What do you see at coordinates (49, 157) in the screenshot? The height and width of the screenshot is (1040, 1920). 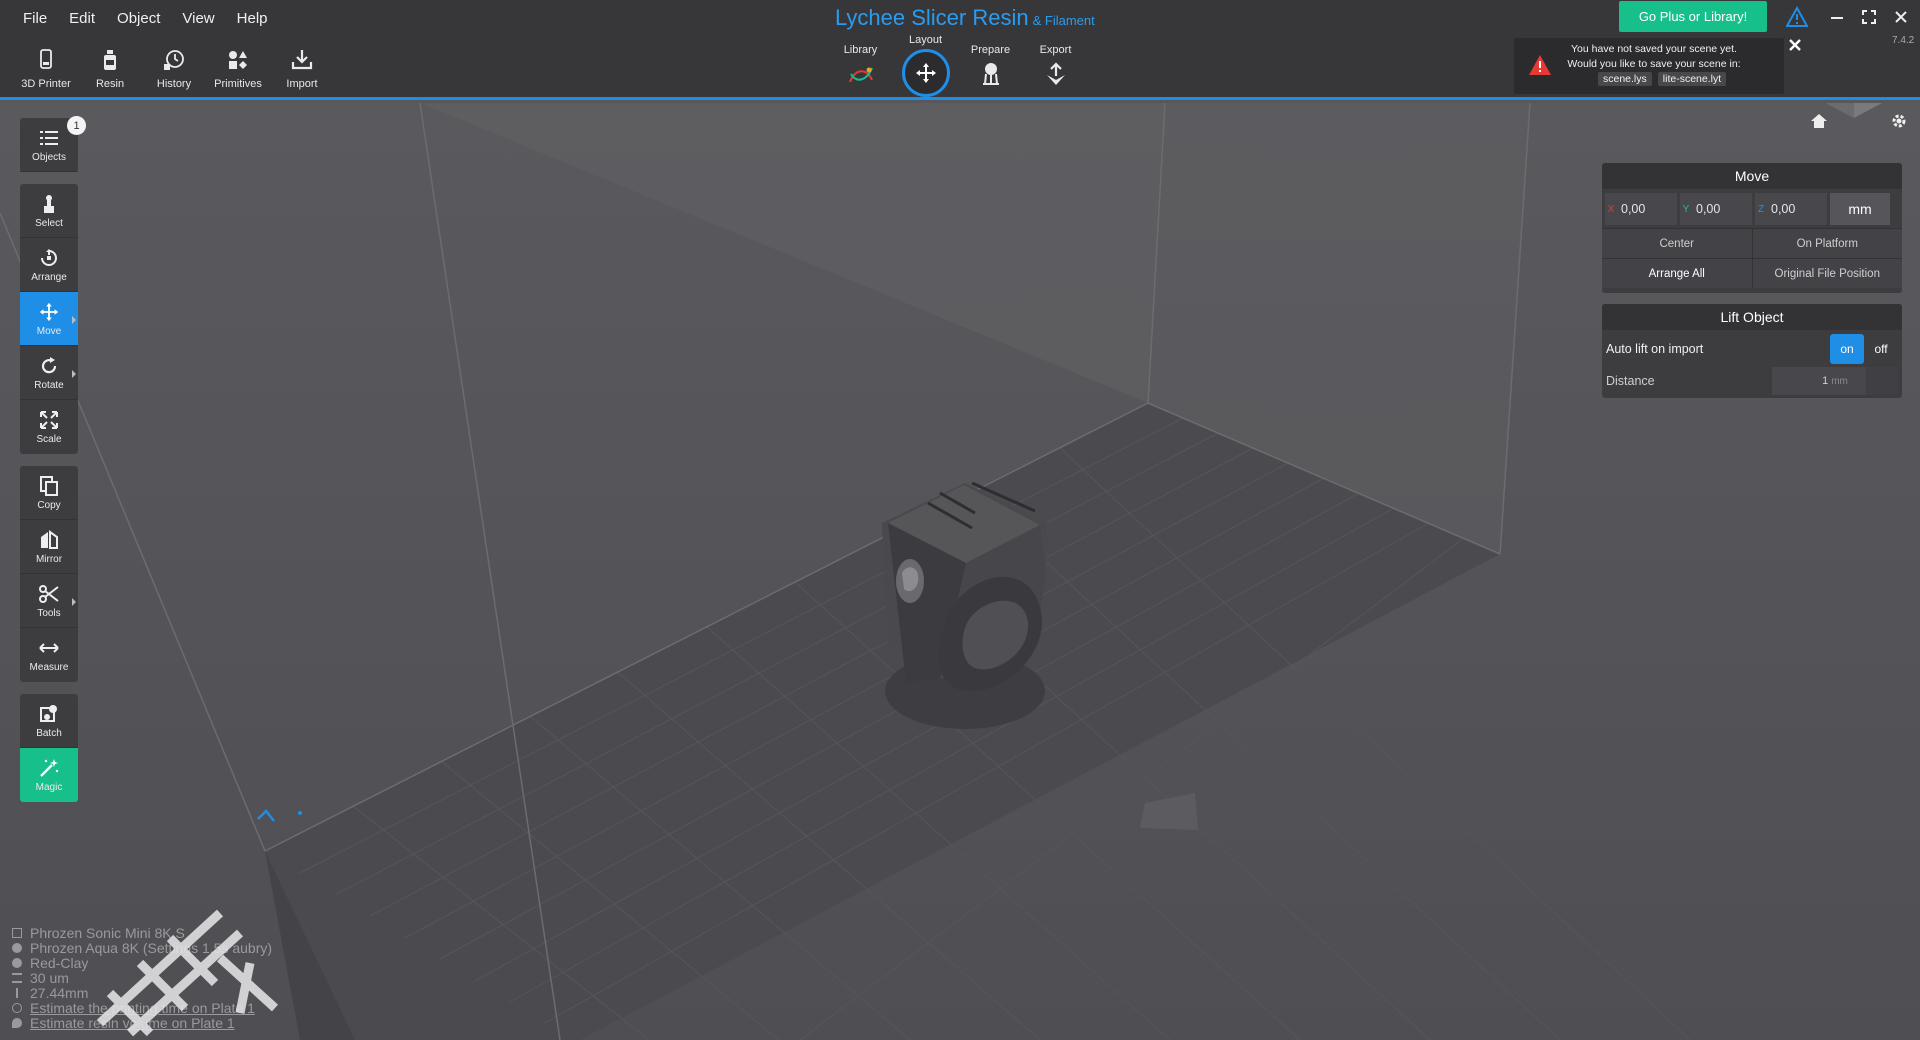 I see `objects-label: Objects` at bounding box center [49, 157].